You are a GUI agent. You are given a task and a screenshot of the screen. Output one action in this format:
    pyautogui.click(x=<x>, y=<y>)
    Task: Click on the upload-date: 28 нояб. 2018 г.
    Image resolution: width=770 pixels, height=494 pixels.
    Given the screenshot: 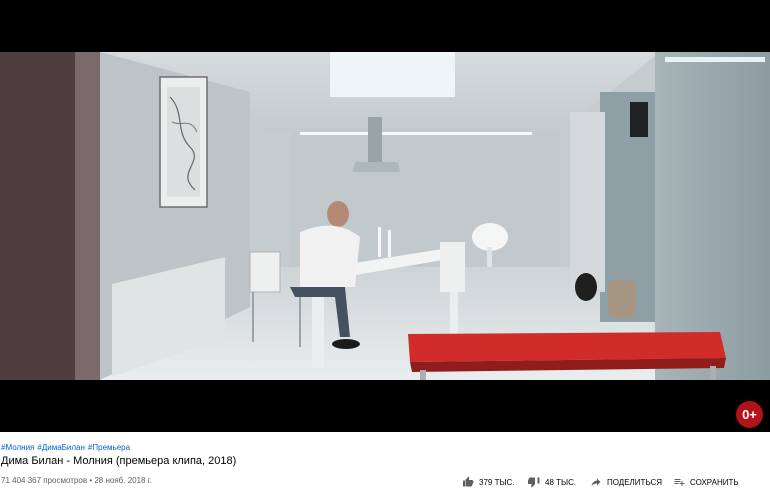 What is the action you would take?
    pyautogui.click(x=123, y=480)
    